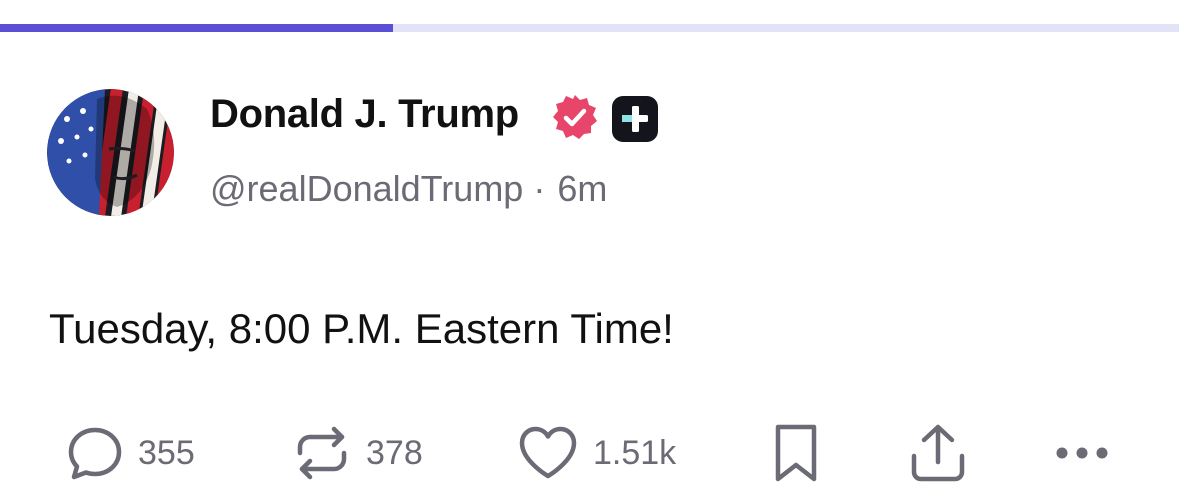 Image resolution: width=1179 pixels, height=504 pixels. I want to click on more-icon, so click(1082, 453).